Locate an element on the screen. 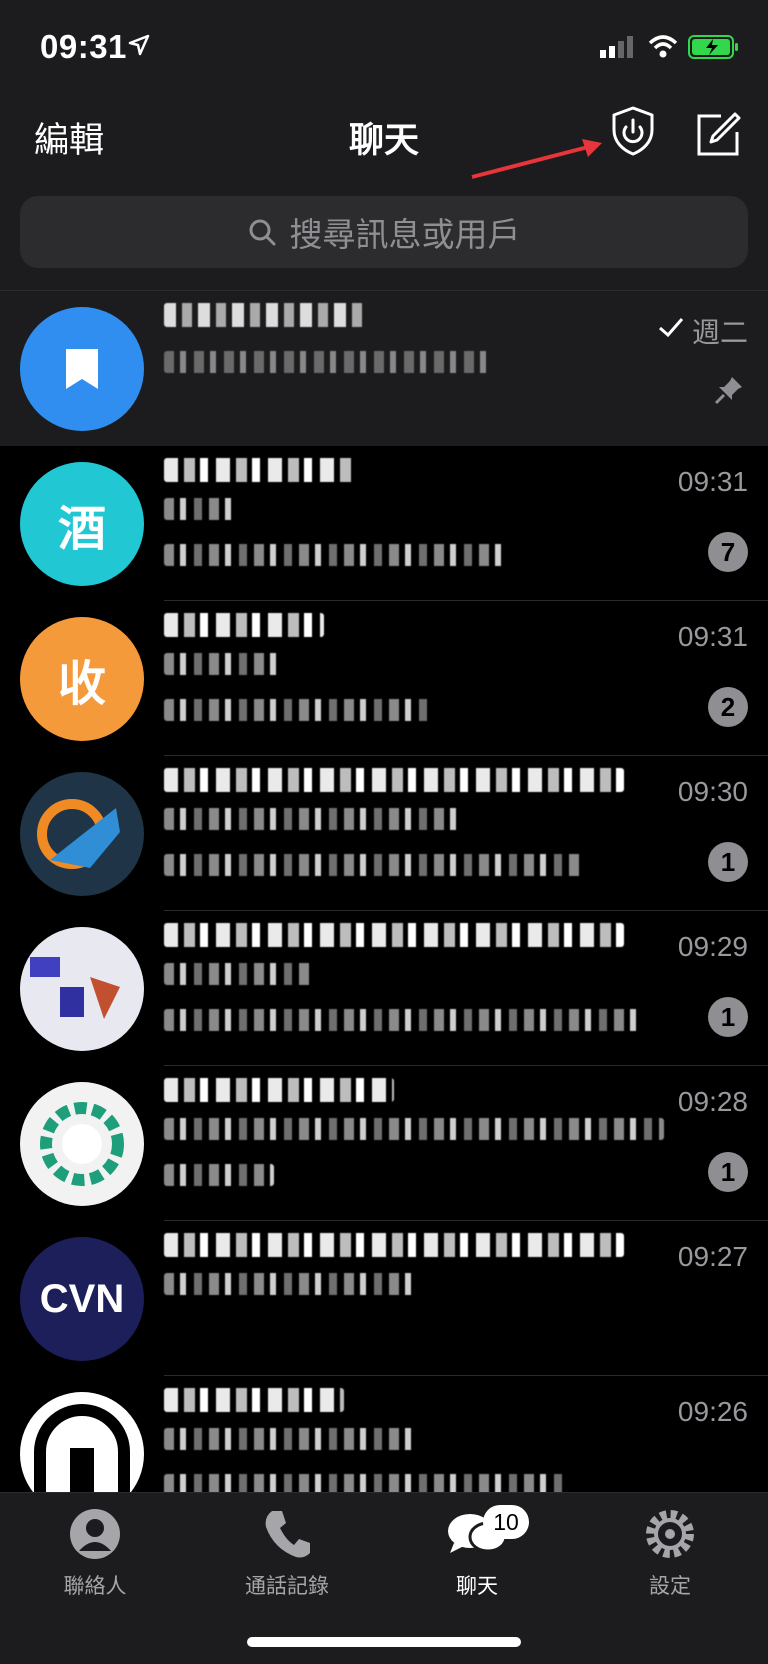  avatar-gear-logo-icon is located at coordinates (82, 1144).